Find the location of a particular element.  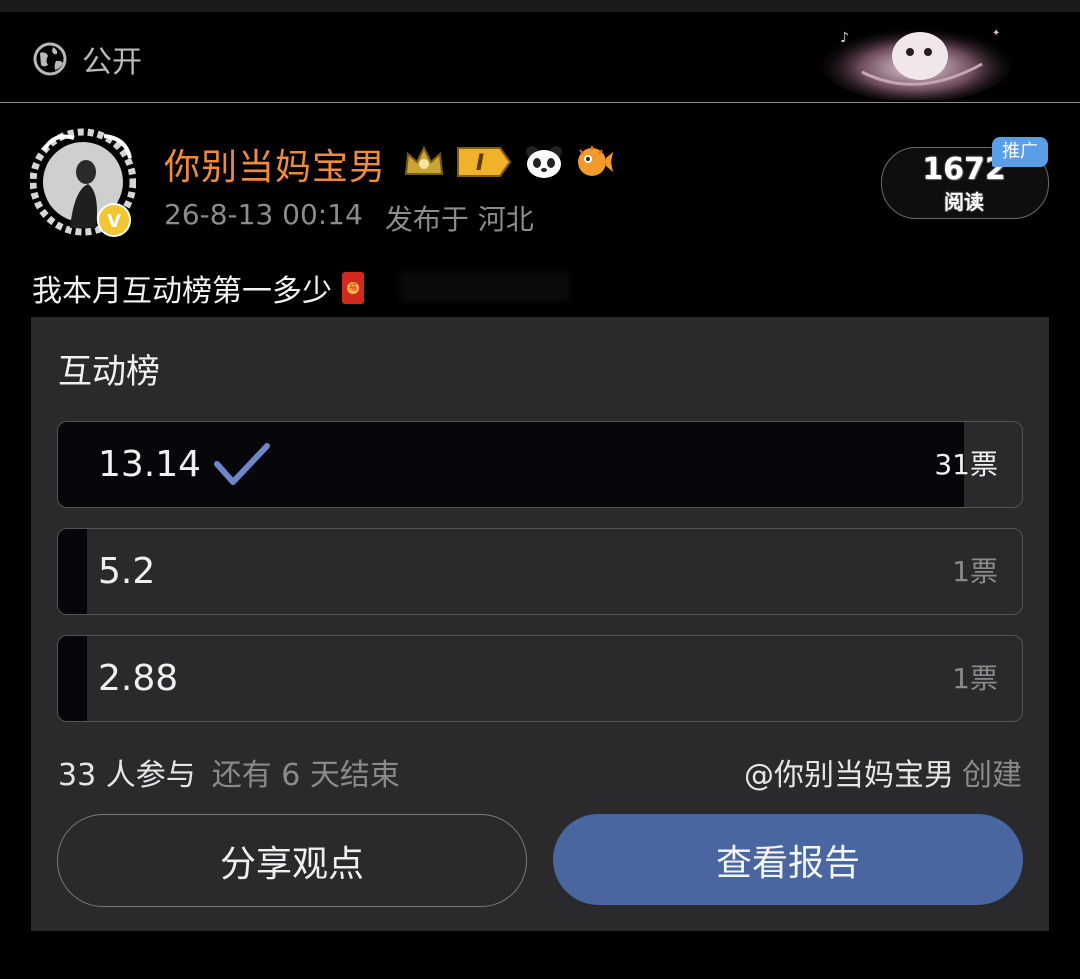

poll-option-2-label: 5.2 is located at coordinates (127, 571).